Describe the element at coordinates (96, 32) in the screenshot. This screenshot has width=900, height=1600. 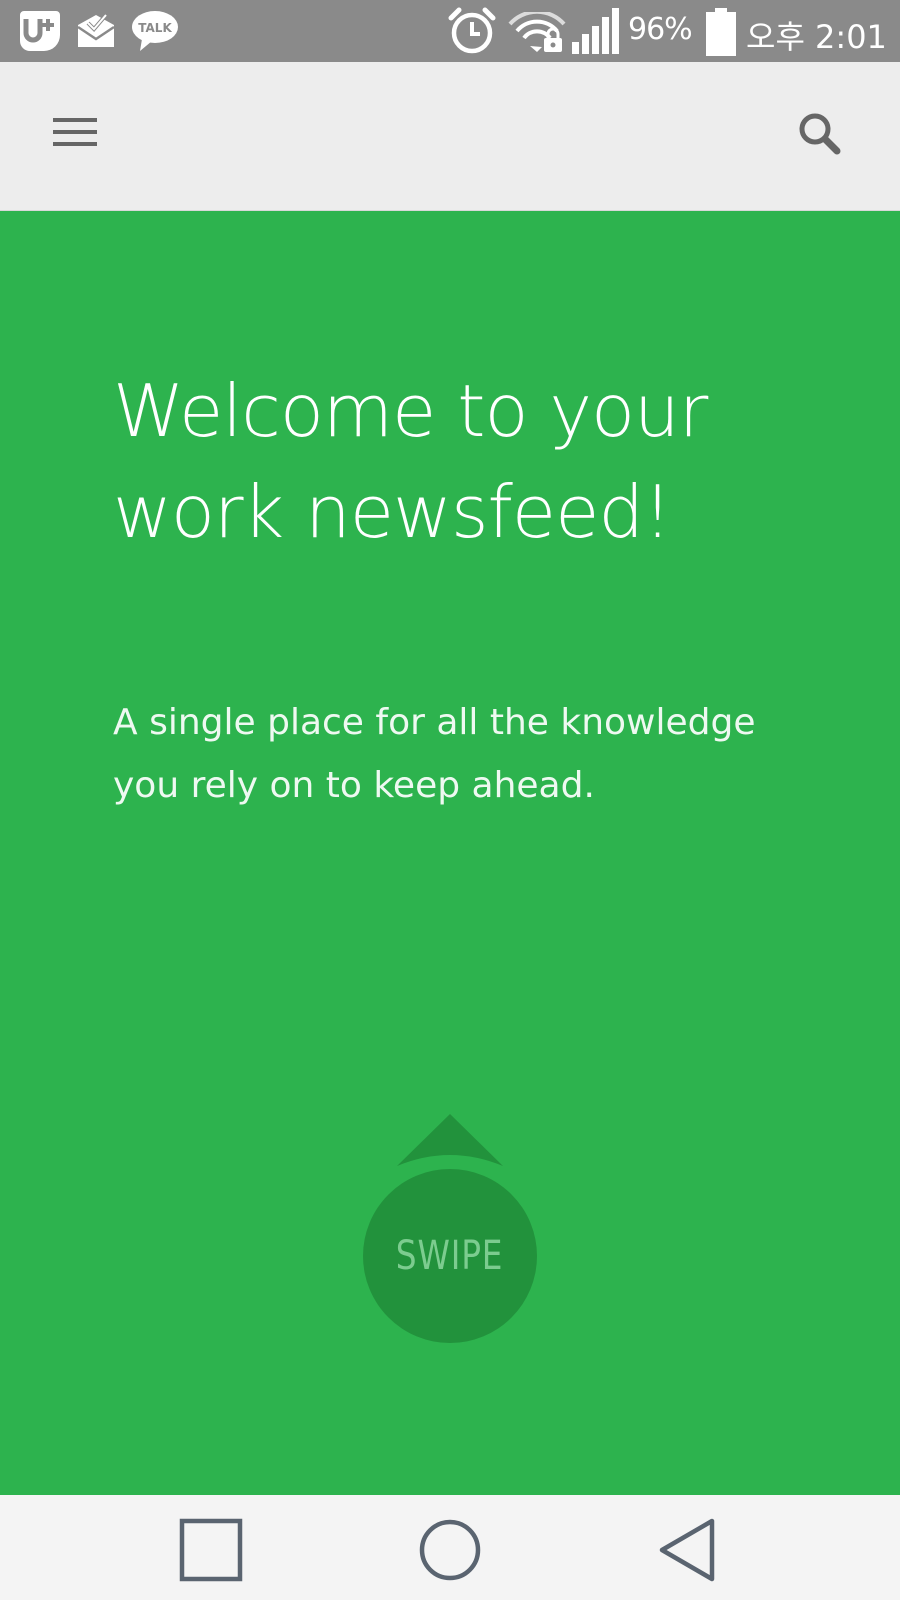
I see `mail-check-icon` at that location.